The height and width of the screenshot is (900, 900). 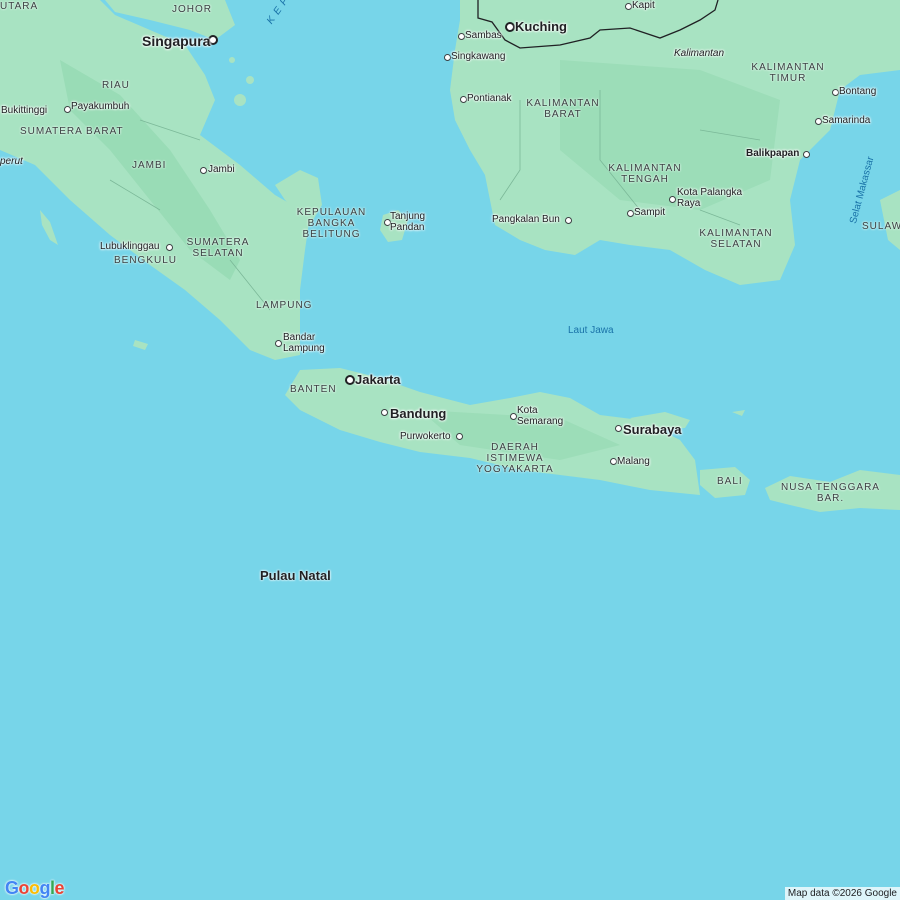 What do you see at coordinates (149, 165) in the screenshot?
I see `region-label-jambi: JAMBI` at bounding box center [149, 165].